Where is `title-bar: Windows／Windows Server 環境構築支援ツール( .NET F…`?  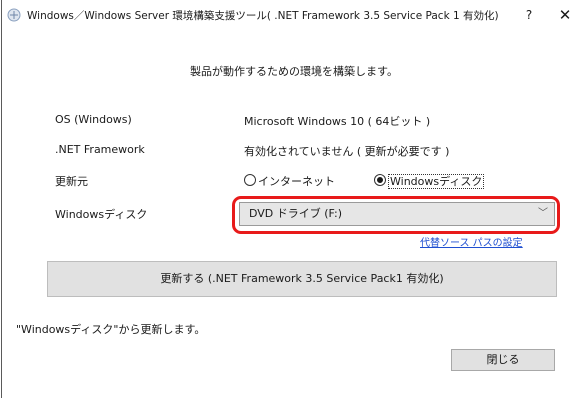 title-bar: Windows／Windows Server 環境構築支援ツール( .NET F… is located at coordinates (293, 15).